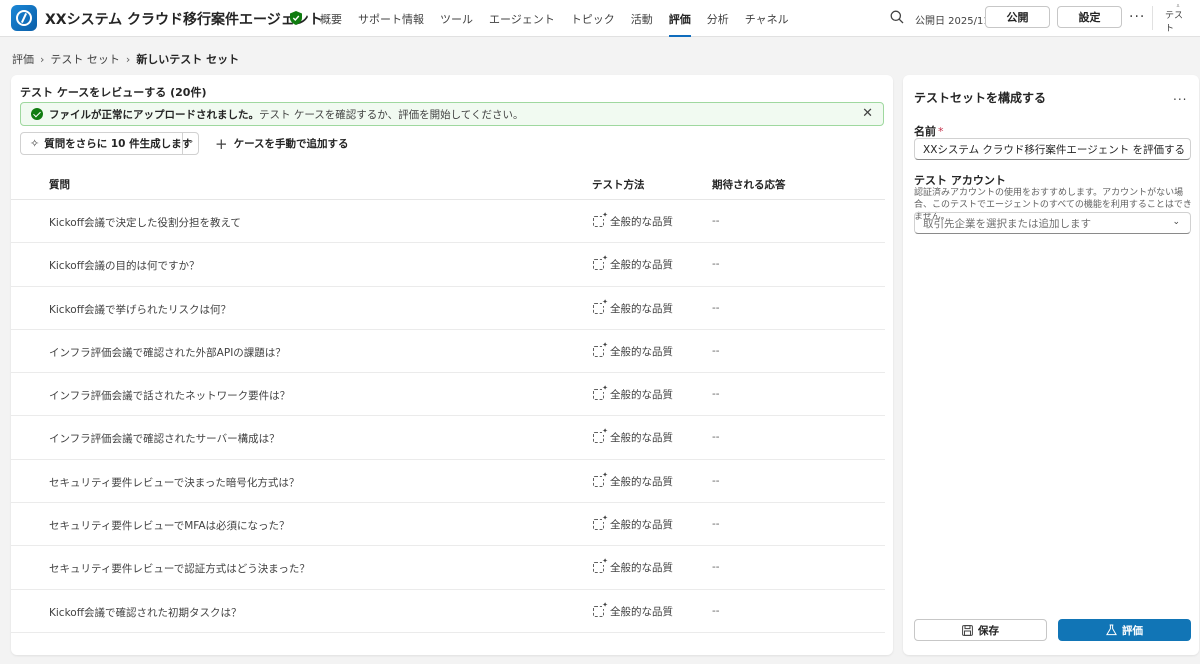 This screenshot has width=1200, height=664. I want to click on question-cell: インフラ評価会議で確認された外部APIの課題は？, so click(167, 352).